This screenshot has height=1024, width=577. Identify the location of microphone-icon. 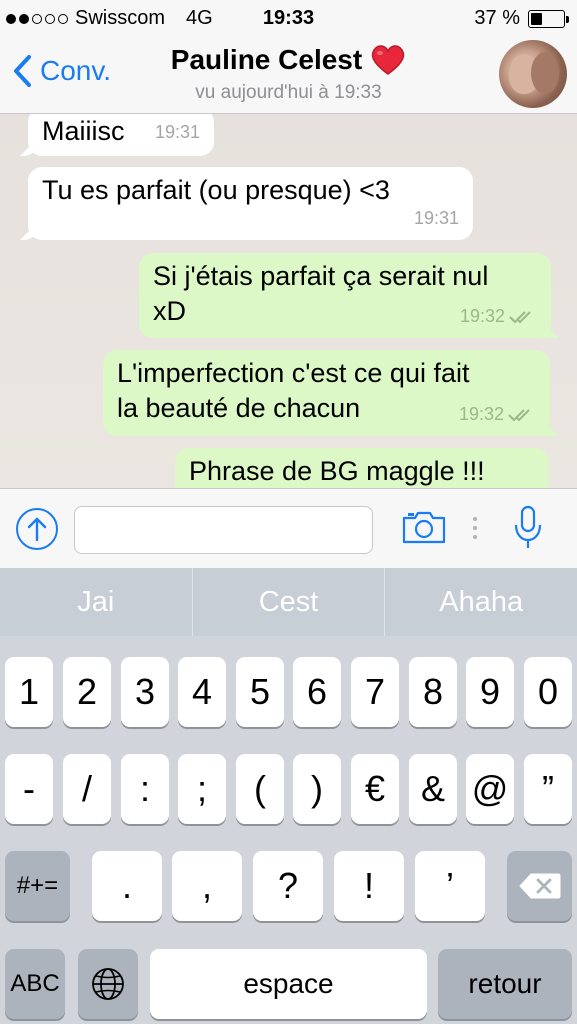
(528, 526).